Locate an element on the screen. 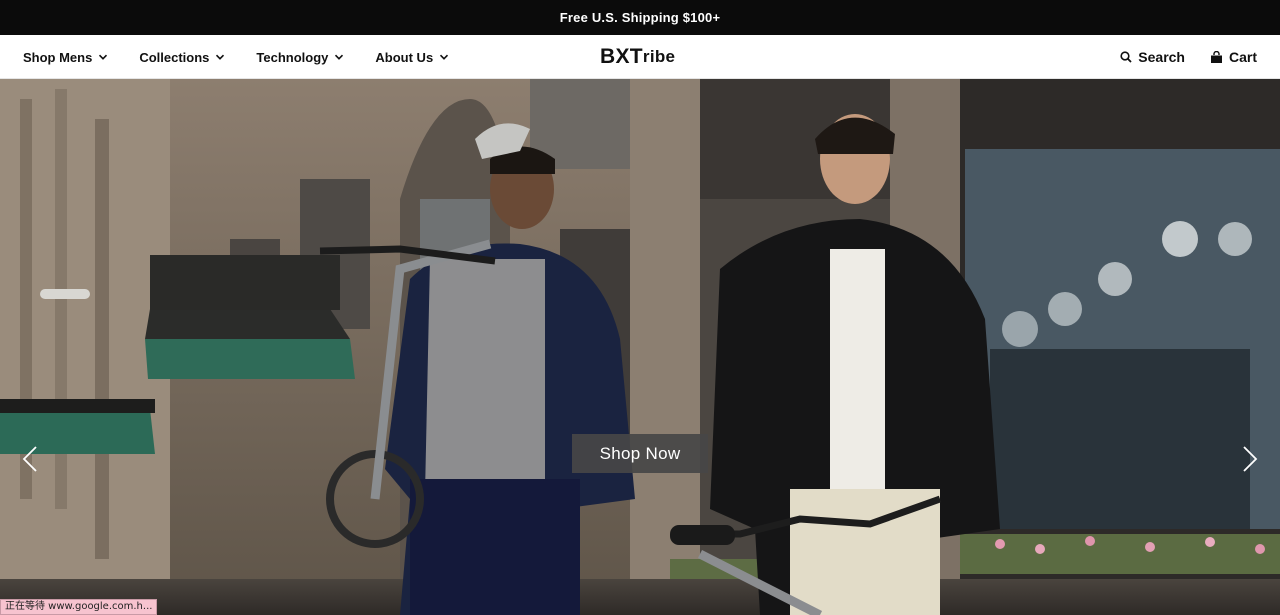 The width and height of the screenshot is (1280, 615). shop-now-button: Shop Now is located at coordinates (640, 453).